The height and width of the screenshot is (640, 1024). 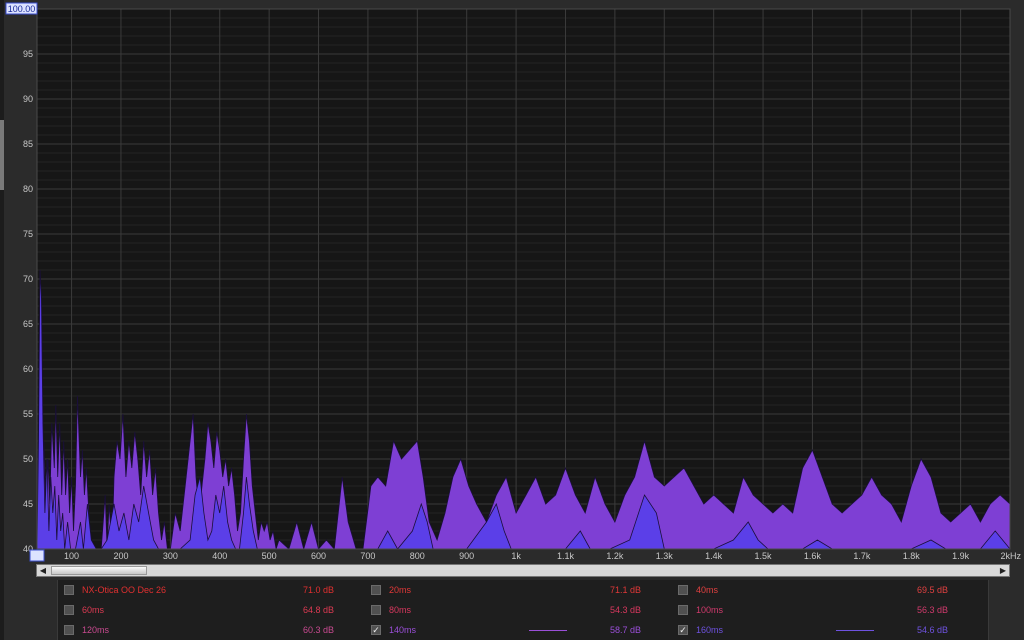 What do you see at coordinates (367, 556) in the screenshot?
I see `x-tick-label: 700` at bounding box center [367, 556].